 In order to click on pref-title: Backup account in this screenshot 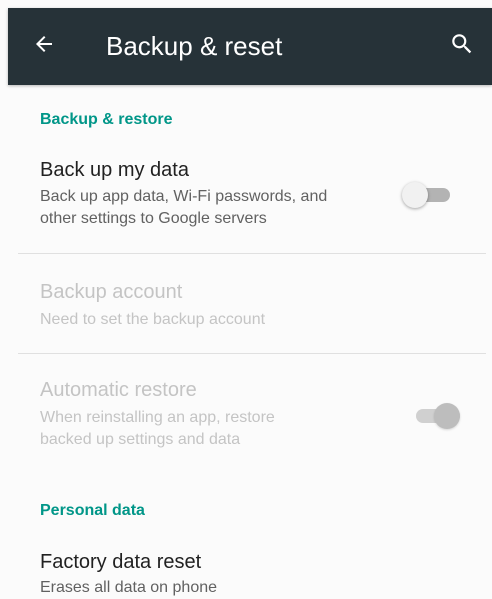, I will do `click(111, 292)`.